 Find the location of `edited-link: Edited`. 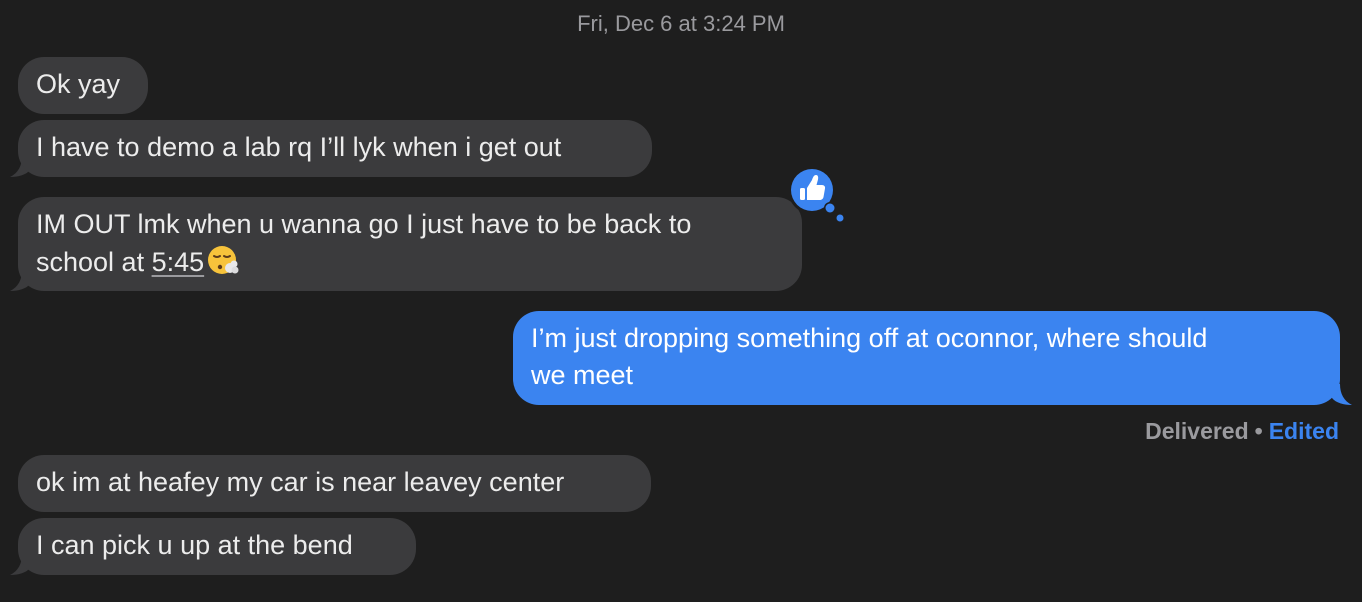

edited-link: Edited is located at coordinates (1304, 431).